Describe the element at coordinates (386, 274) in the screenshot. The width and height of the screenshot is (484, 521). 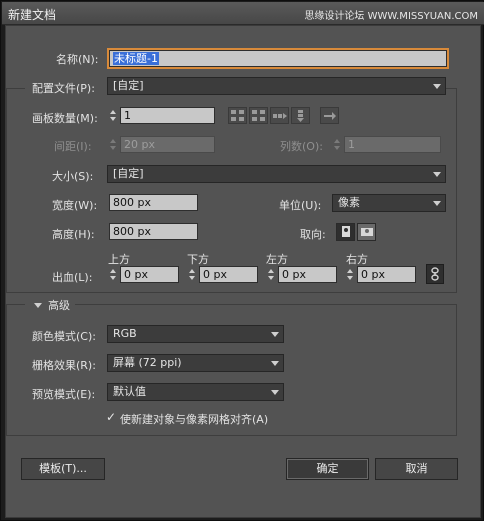
I see `bleed-right-input: 0 px` at that location.